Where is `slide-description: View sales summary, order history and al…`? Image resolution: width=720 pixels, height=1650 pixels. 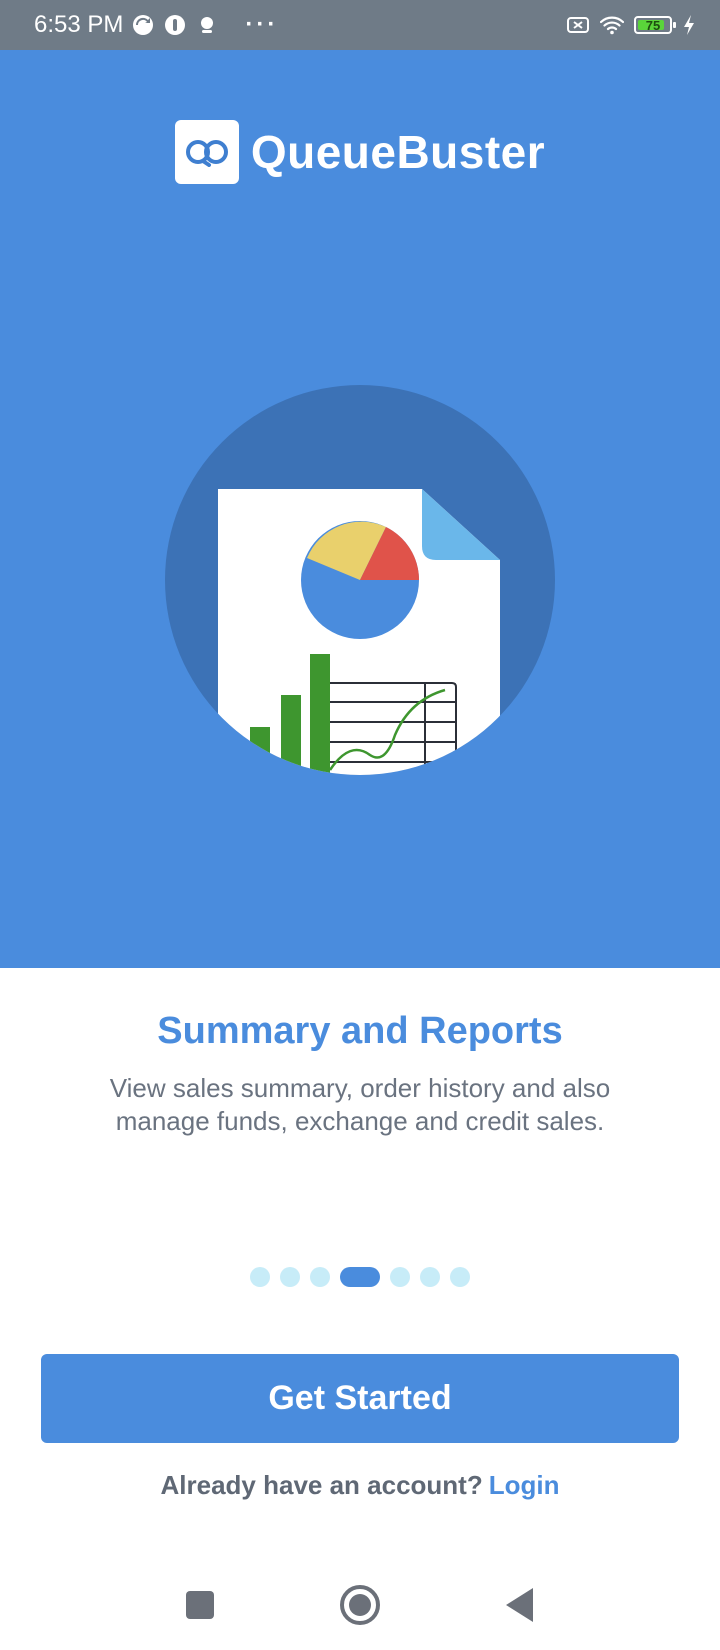 slide-description: View sales summary, order history and al… is located at coordinates (360, 1104).